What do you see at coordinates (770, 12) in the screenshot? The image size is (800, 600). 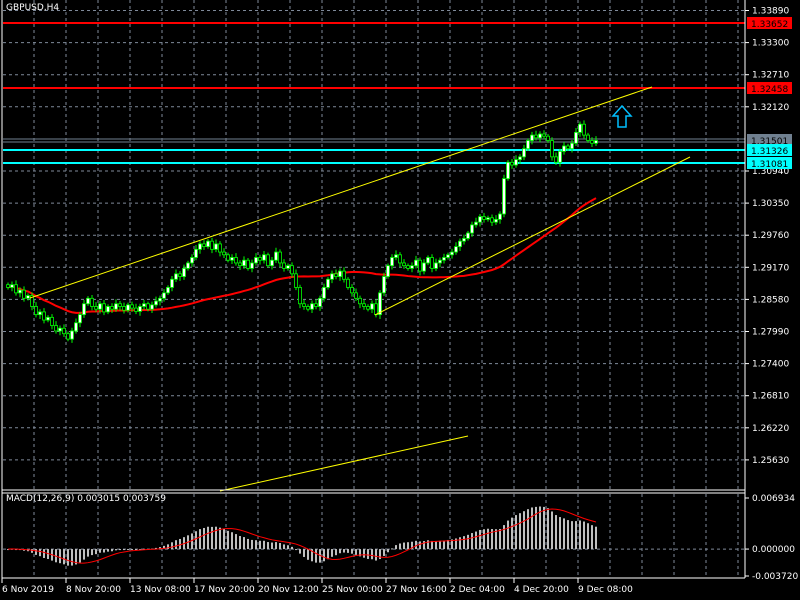 I see `price-tick-label: 1.33890` at bounding box center [770, 12].